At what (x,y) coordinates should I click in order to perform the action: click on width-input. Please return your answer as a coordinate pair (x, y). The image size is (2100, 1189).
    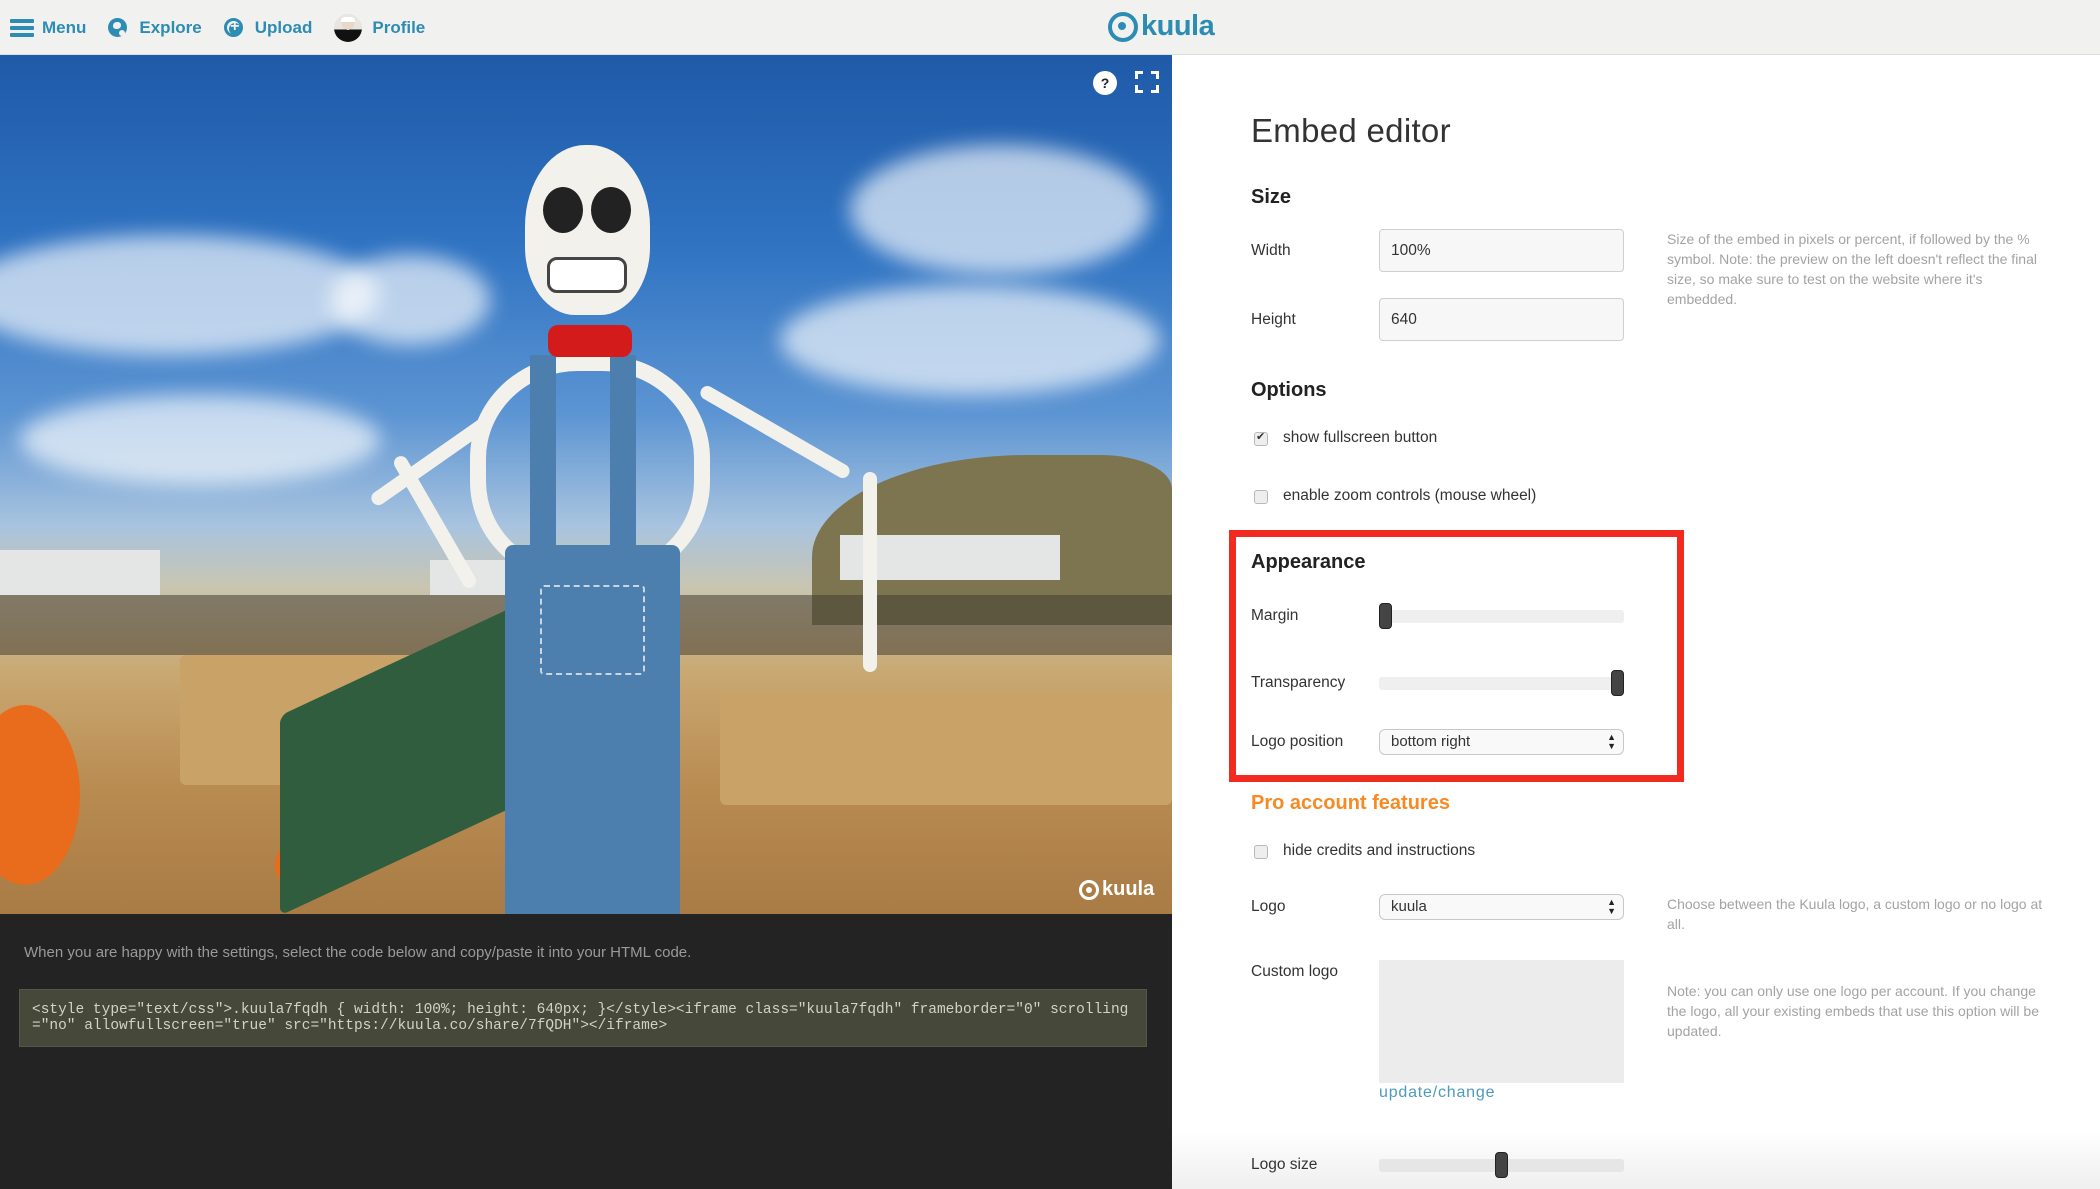
    Looking at the image, I should click on (1501, 250).